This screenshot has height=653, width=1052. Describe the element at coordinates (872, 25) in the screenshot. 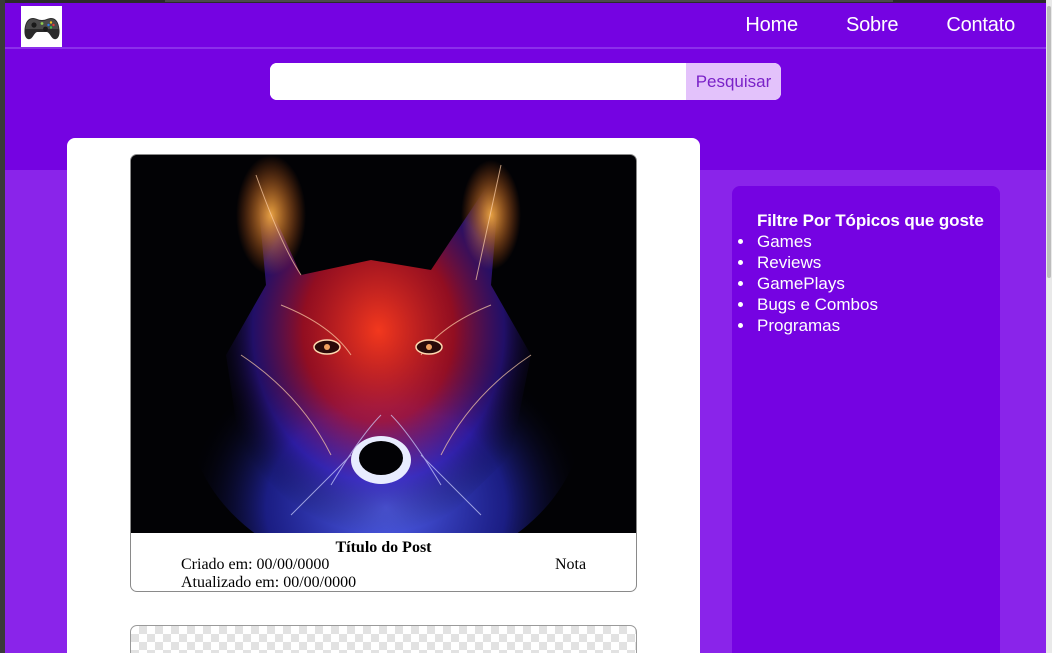

I see `nav-sobre-link: Sobre` at that location.